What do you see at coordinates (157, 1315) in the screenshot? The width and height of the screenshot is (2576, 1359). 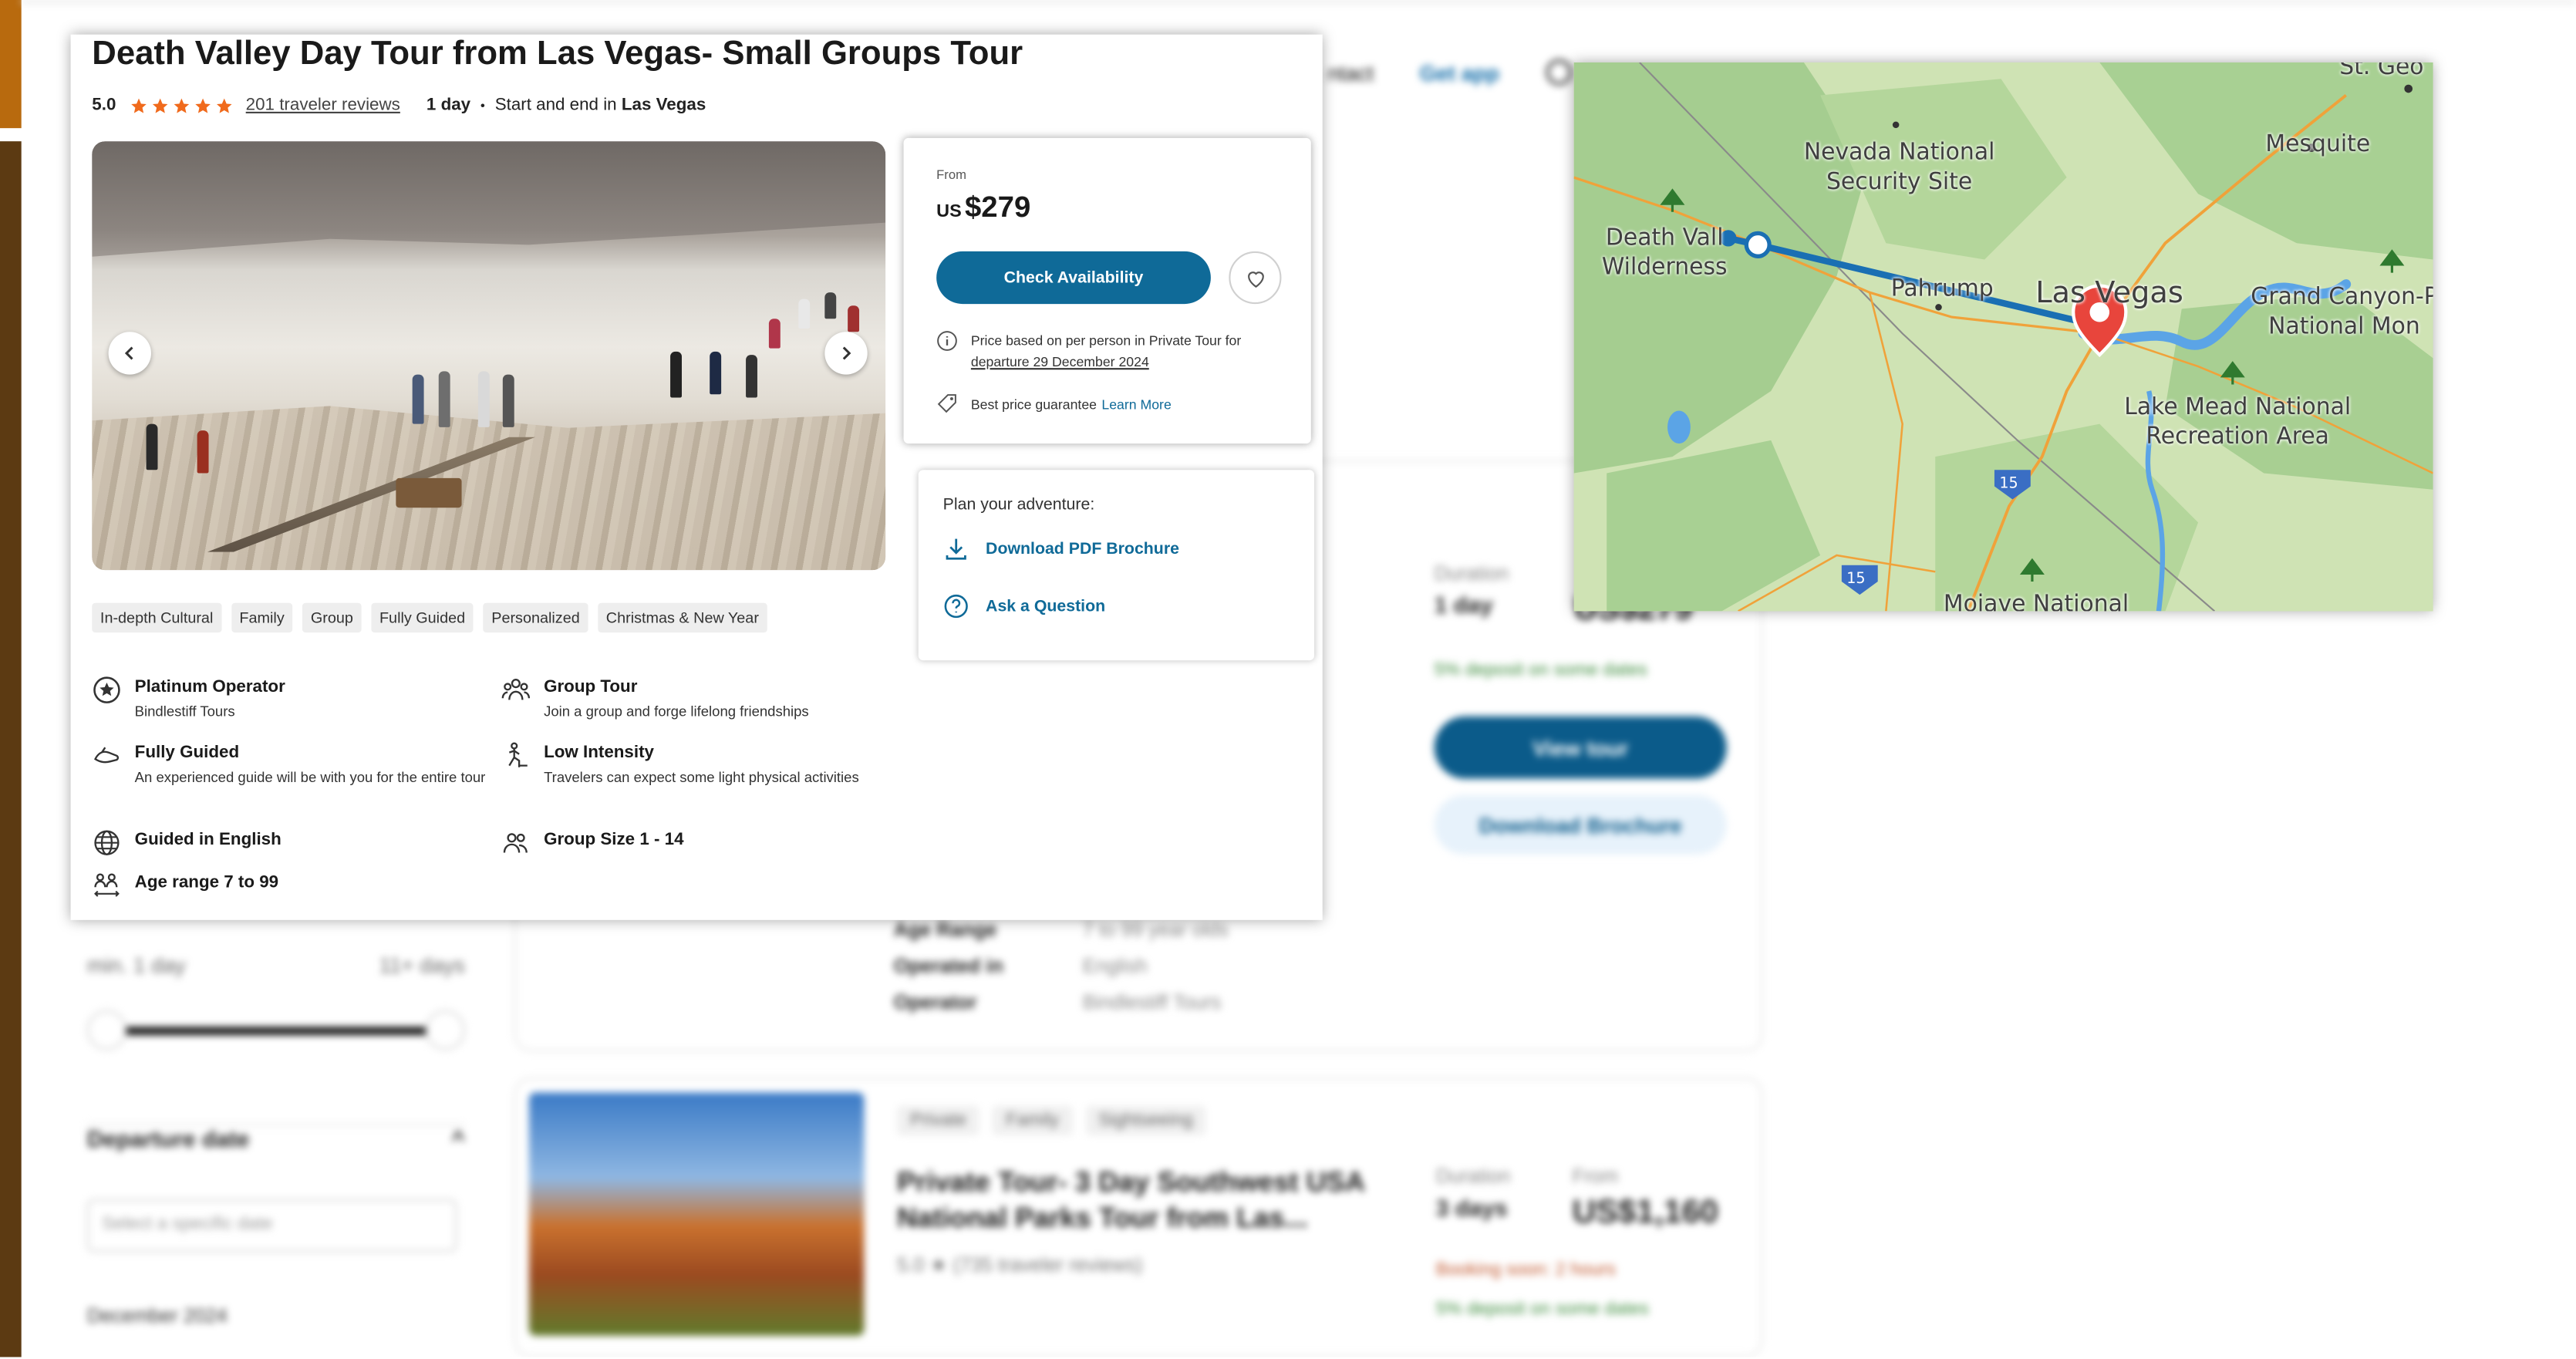 I see `month-option: December 2024` at bounding box center [157, 1315].